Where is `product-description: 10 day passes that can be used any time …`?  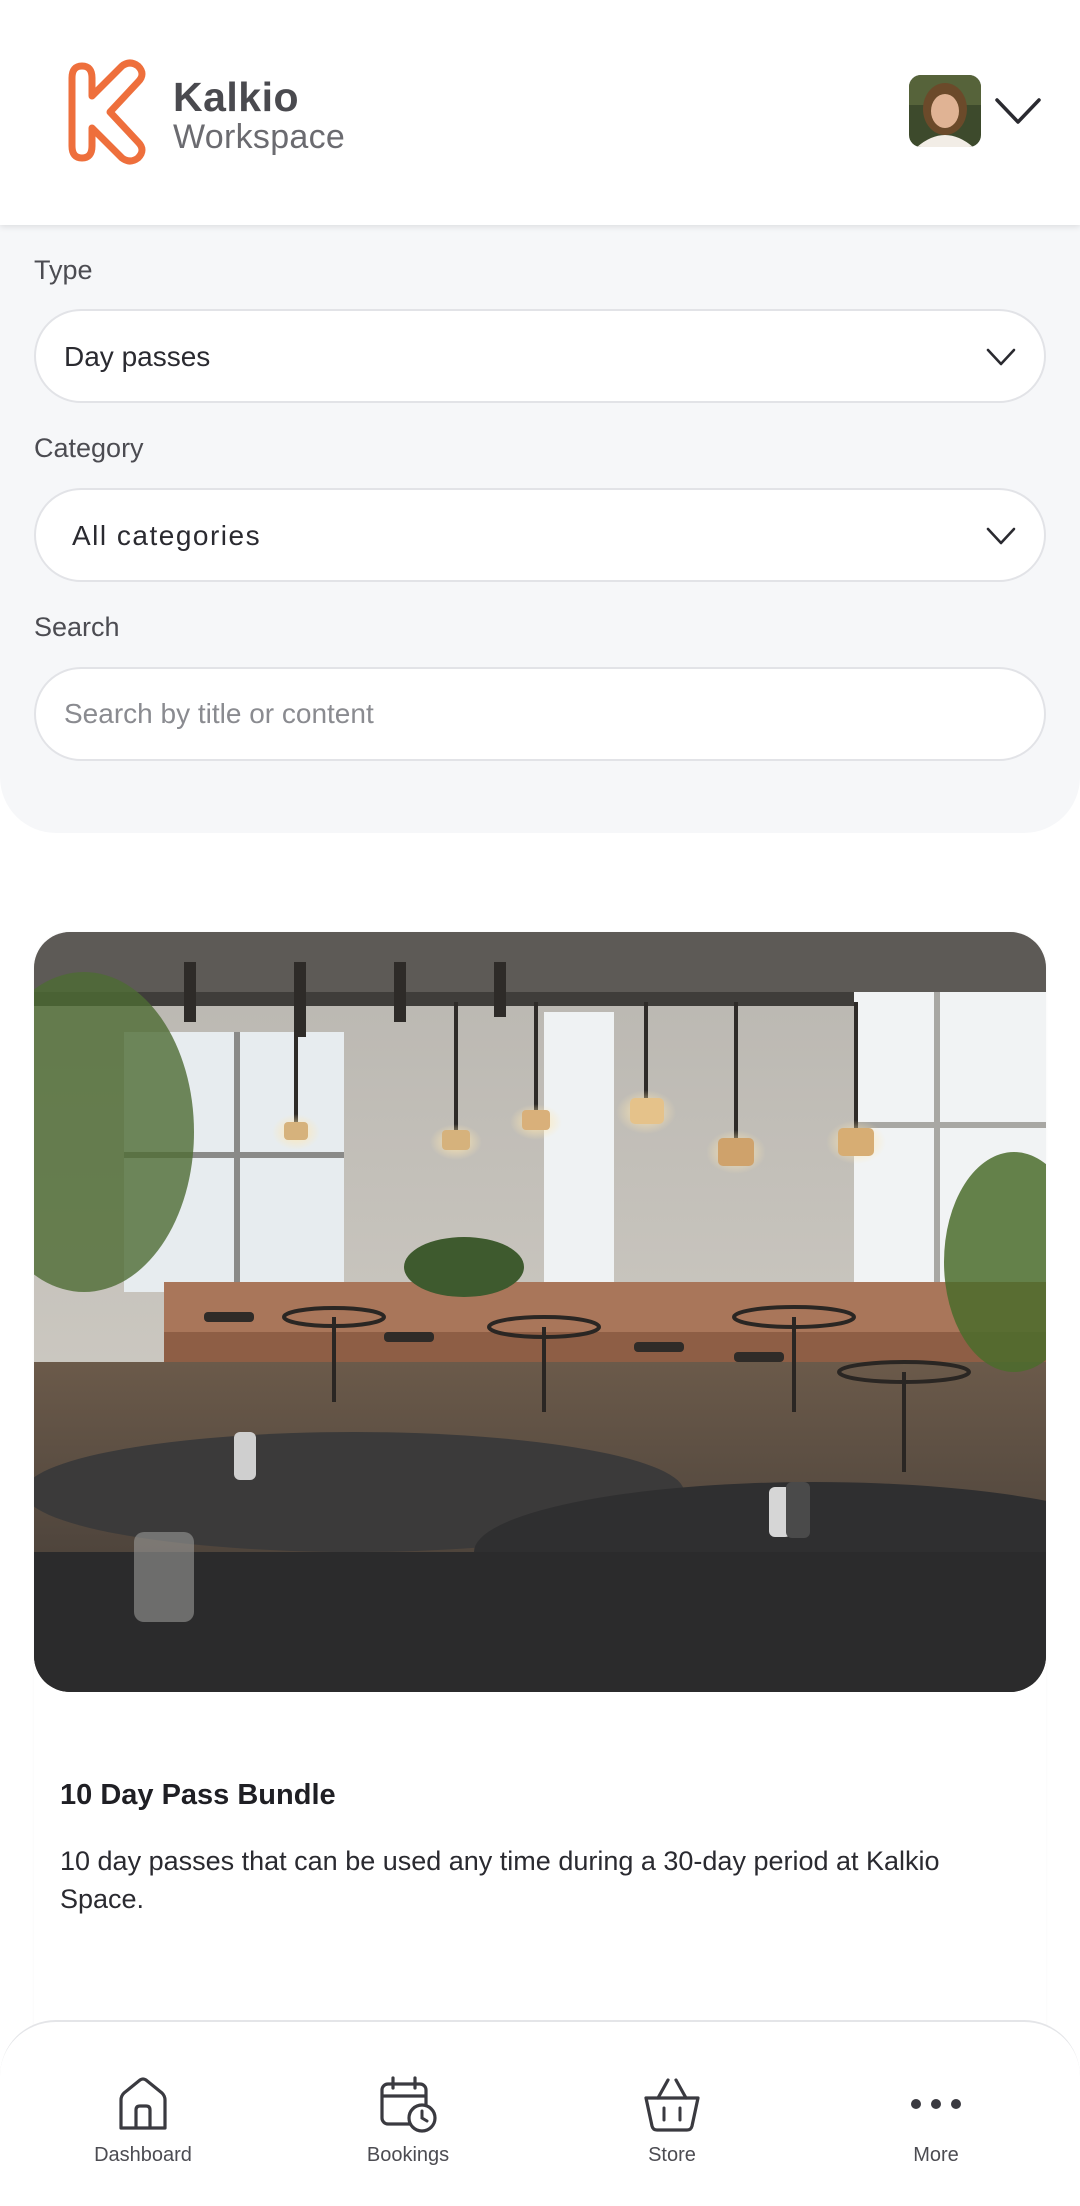
product-description: 10 day passes that can be used any time … is located at coordinates (500, 1880).